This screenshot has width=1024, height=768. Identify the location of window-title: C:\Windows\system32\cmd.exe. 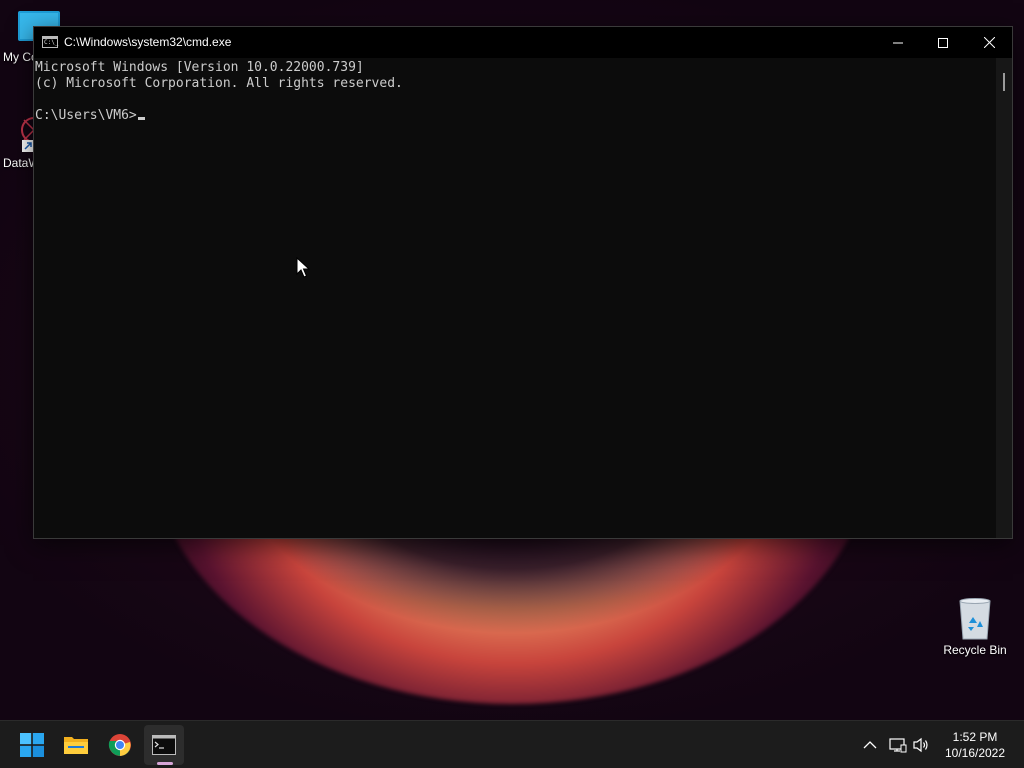
(148, 42).